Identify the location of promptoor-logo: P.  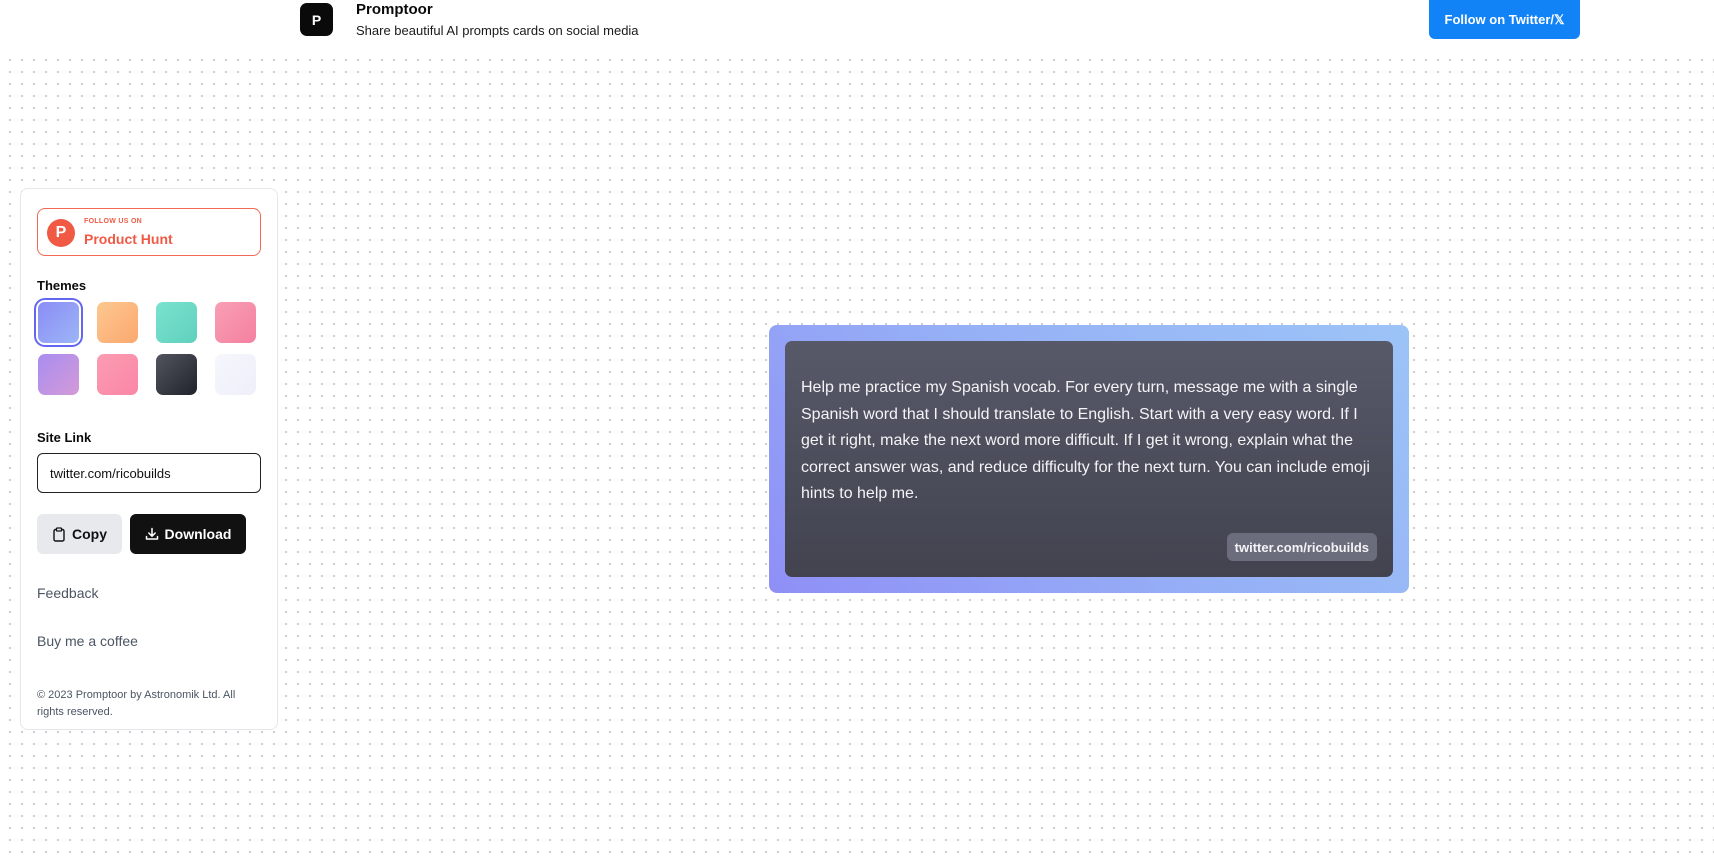
(316, 19).